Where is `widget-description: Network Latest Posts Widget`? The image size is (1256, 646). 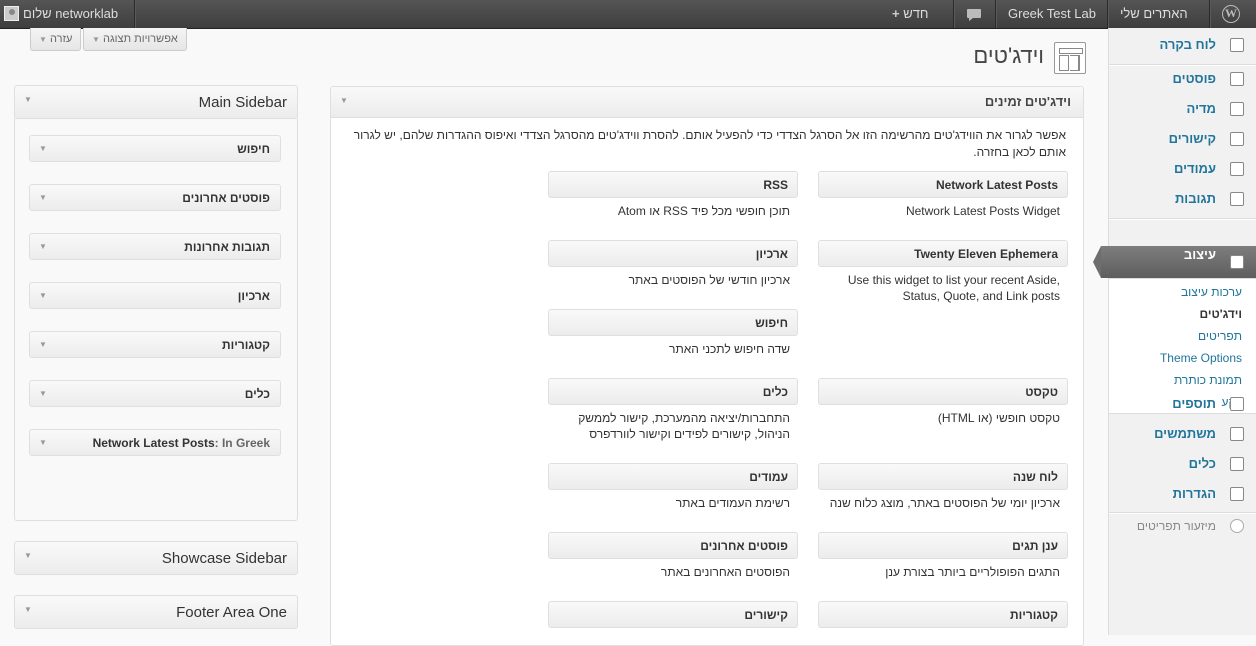 widget-description: Network Latest Posts Widget is located at coordinates (982, 211).